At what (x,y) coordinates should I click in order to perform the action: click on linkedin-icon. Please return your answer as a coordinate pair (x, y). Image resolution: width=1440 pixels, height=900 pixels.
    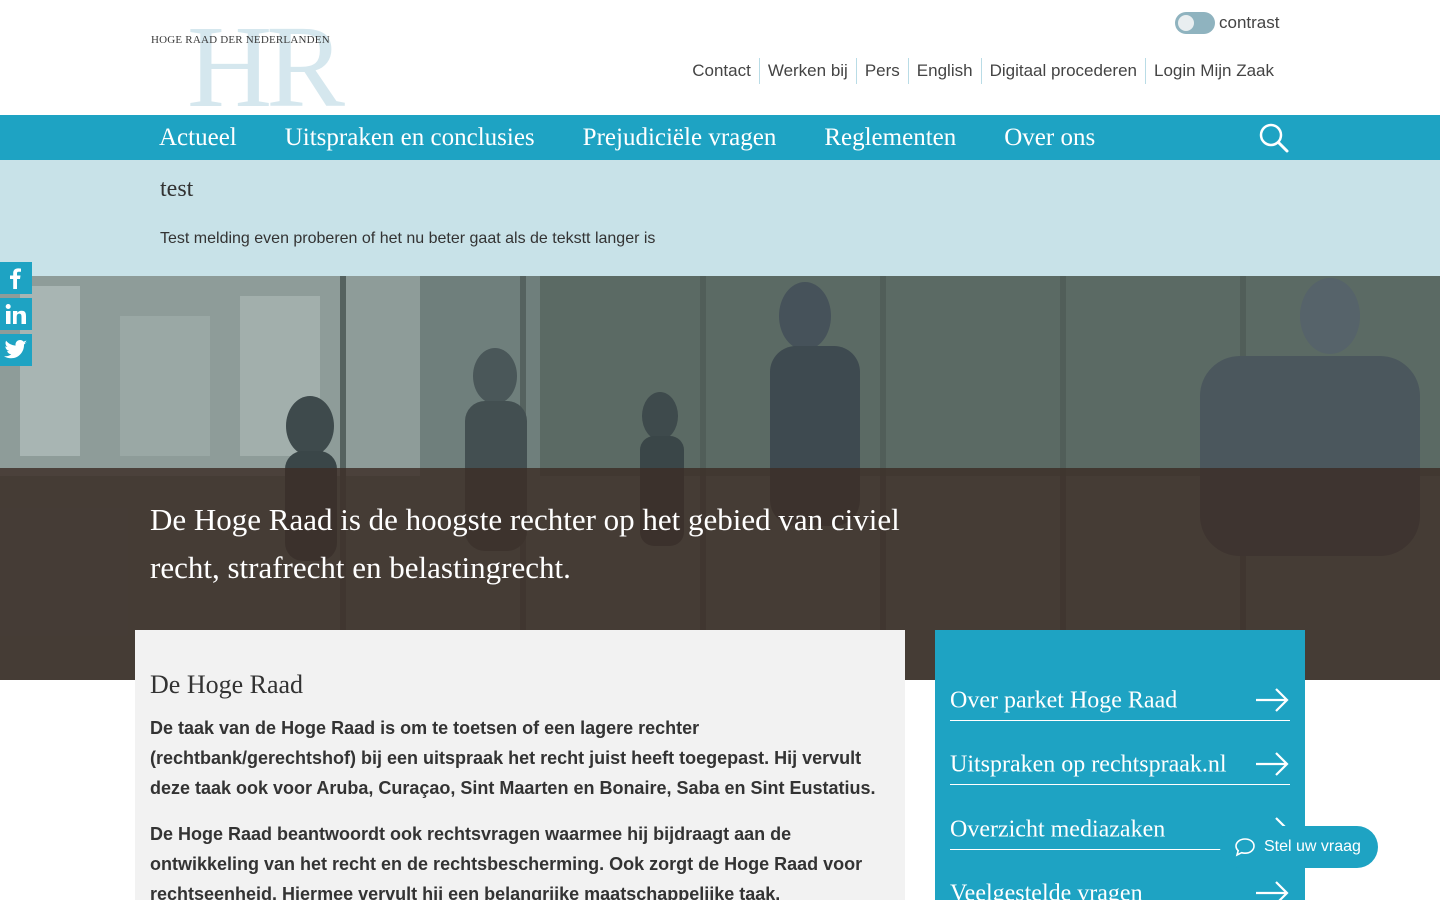
    Looking at the image, I should click on (16, 314).